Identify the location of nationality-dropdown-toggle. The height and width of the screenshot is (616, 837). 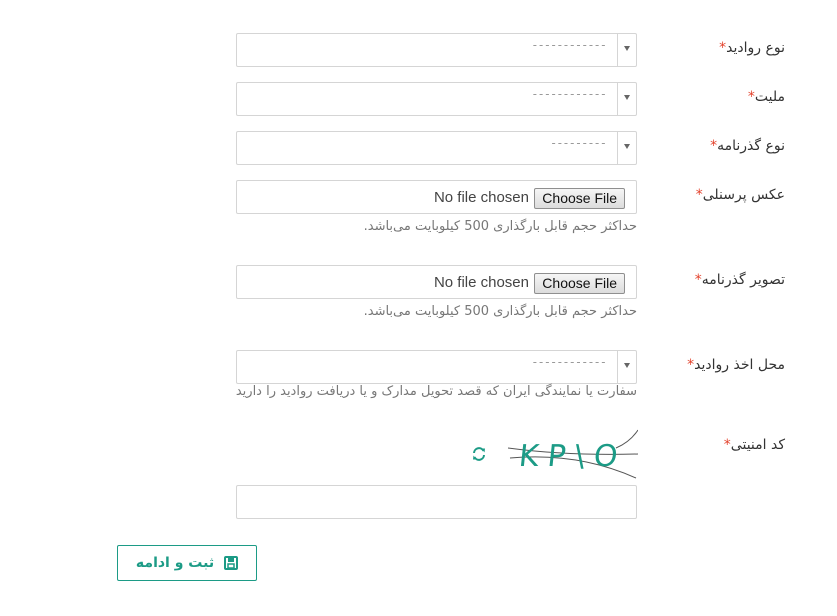
(626, 99).